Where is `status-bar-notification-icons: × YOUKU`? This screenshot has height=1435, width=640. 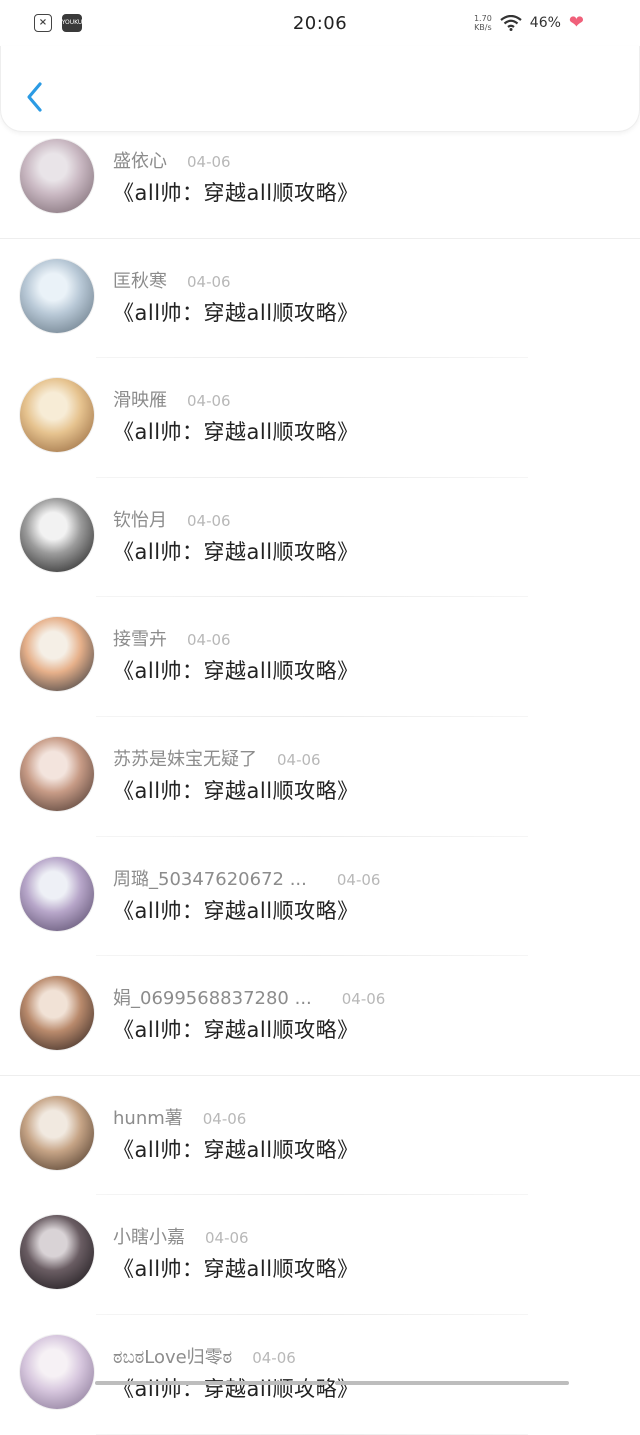
status-bar-notification-icons: × YOUKU is located at coordinates (58, 23).